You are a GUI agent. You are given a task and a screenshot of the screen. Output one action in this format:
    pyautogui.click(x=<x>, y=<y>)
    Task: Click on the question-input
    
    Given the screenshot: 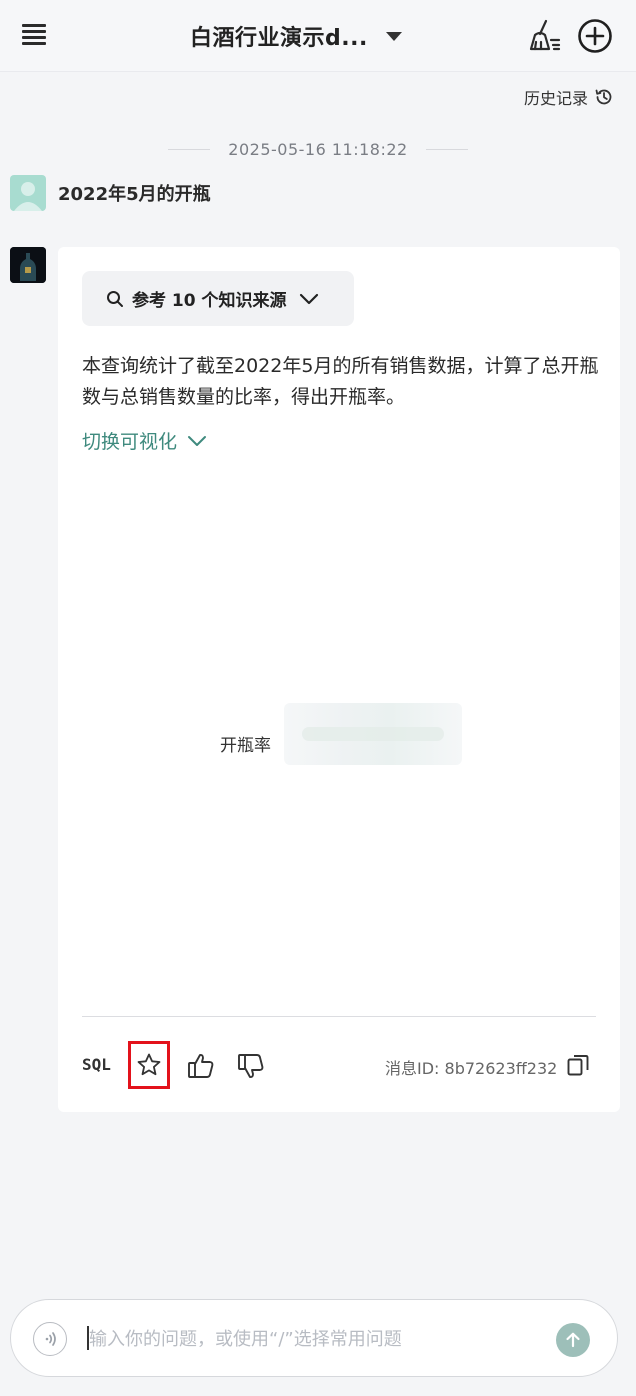 What is the action you would take?
    pyautogui.click(x=309, y=1339)
    